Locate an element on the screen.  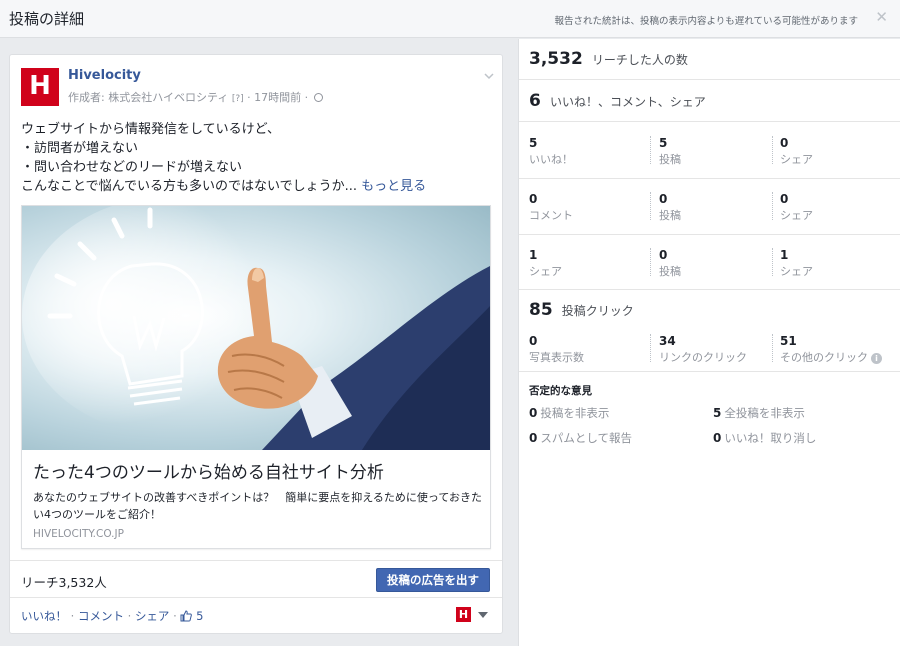
reach-value: 3,532 is located at coordinates (556, 59).